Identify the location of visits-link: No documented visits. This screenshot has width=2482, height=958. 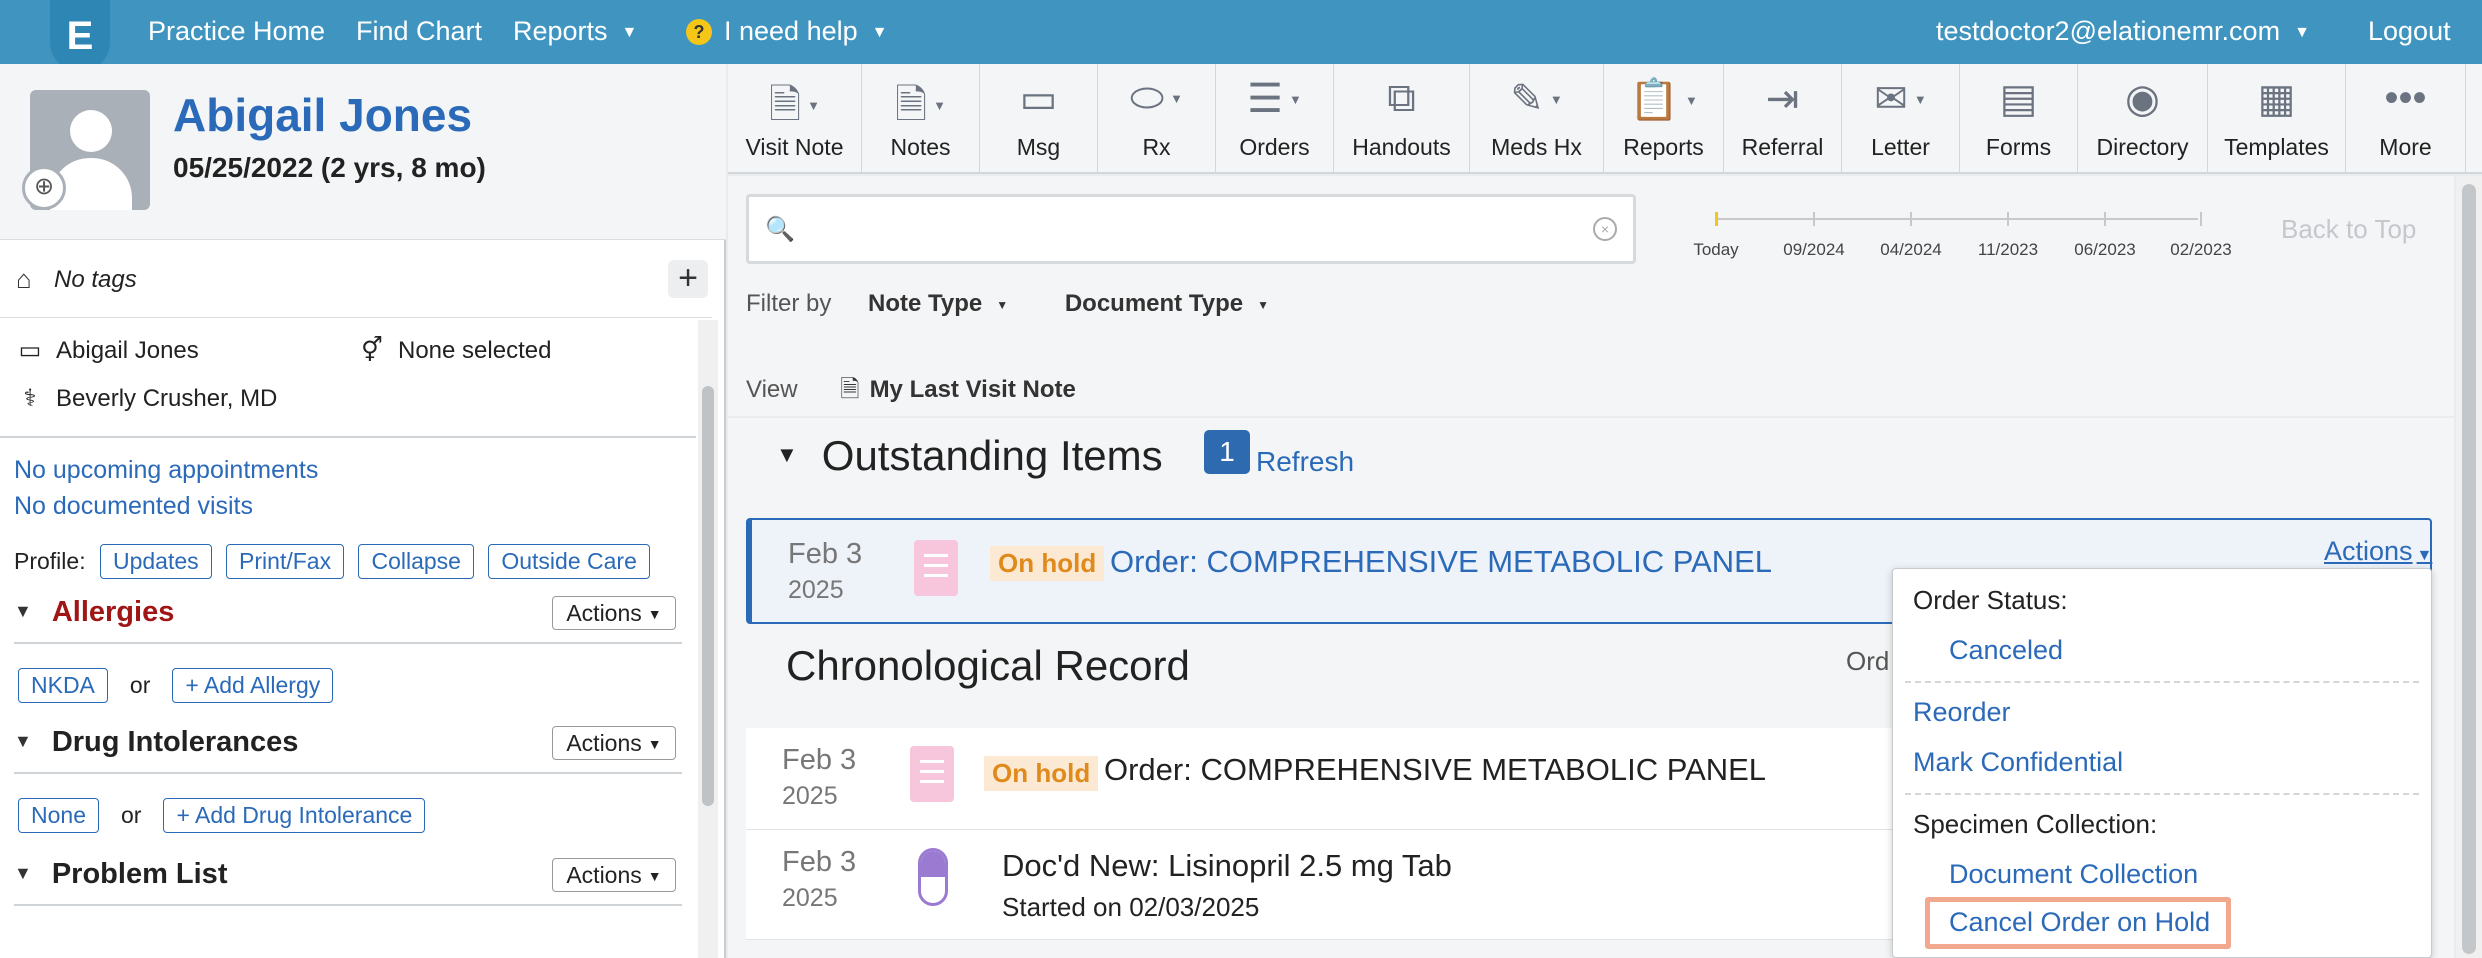
(133, 506).